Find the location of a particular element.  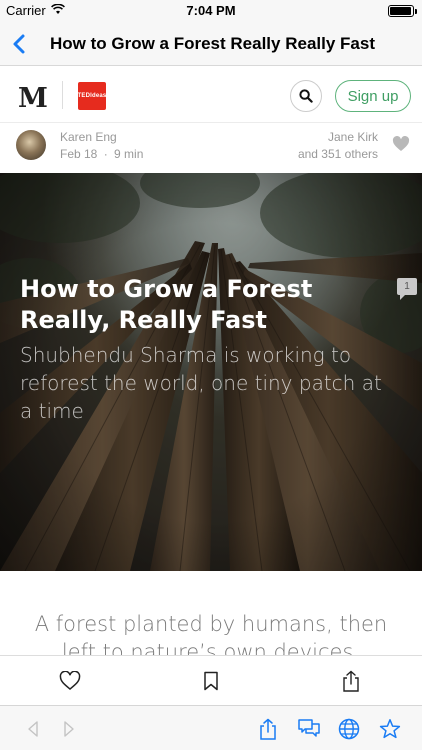

read-time: 9 min is located at coordinates (129, 154).